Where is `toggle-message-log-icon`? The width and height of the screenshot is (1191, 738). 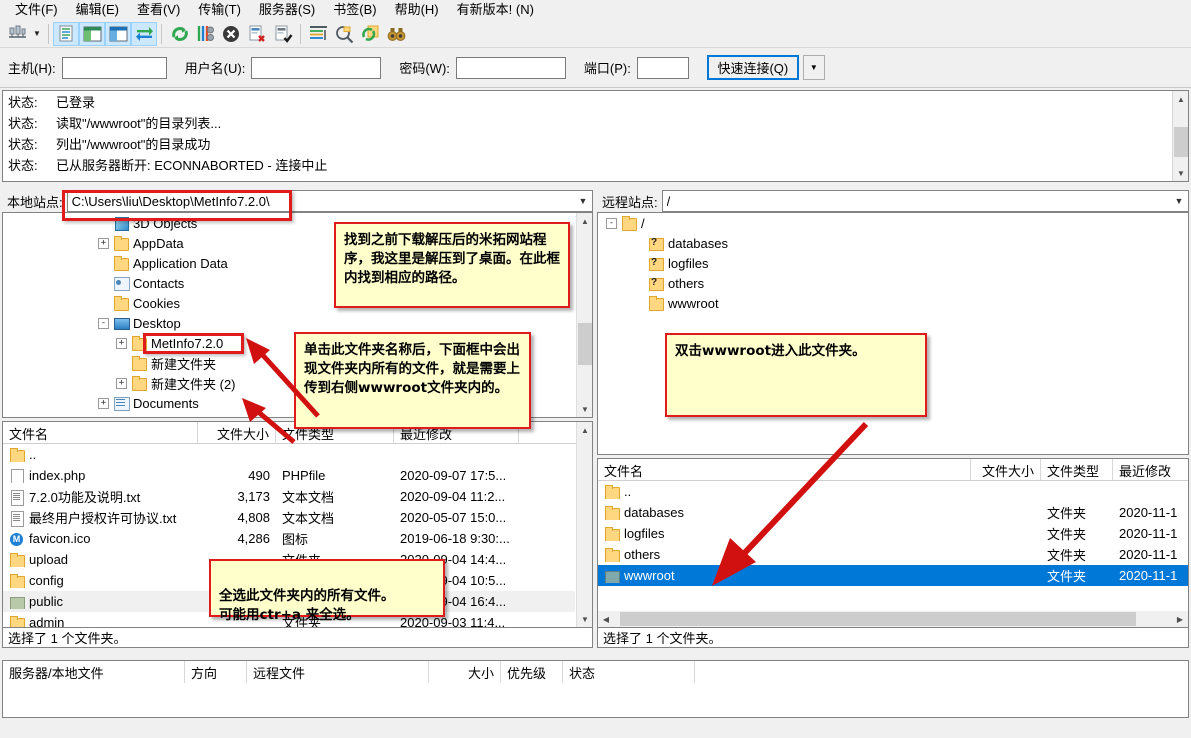
toggle-message-log-icon is located at coordinates (66, 33).